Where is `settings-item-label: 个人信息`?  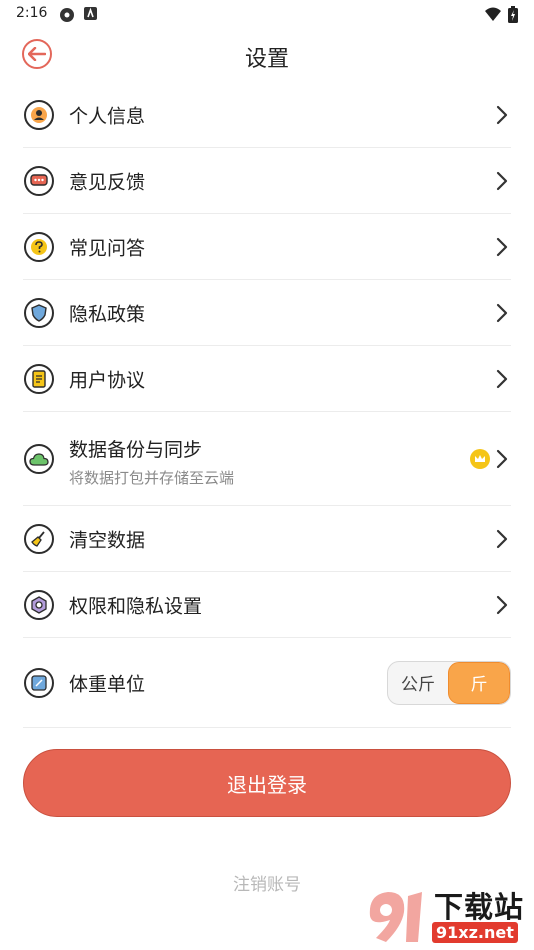
settings-item-label: 个人信息 is located at coordinates (107, 116).